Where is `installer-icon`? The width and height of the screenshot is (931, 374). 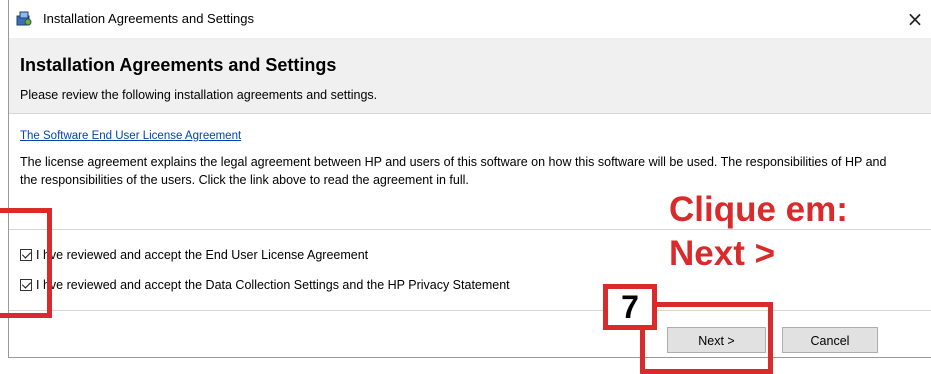
installer-icon is located at coordinates (24, 18).